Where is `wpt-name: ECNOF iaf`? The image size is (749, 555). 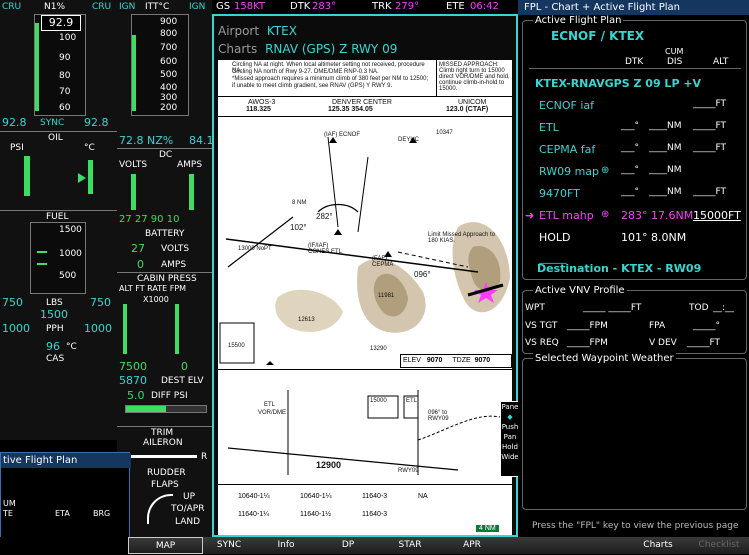 wpt-name: ECNOF iaf is located at coordinates (567, 105).